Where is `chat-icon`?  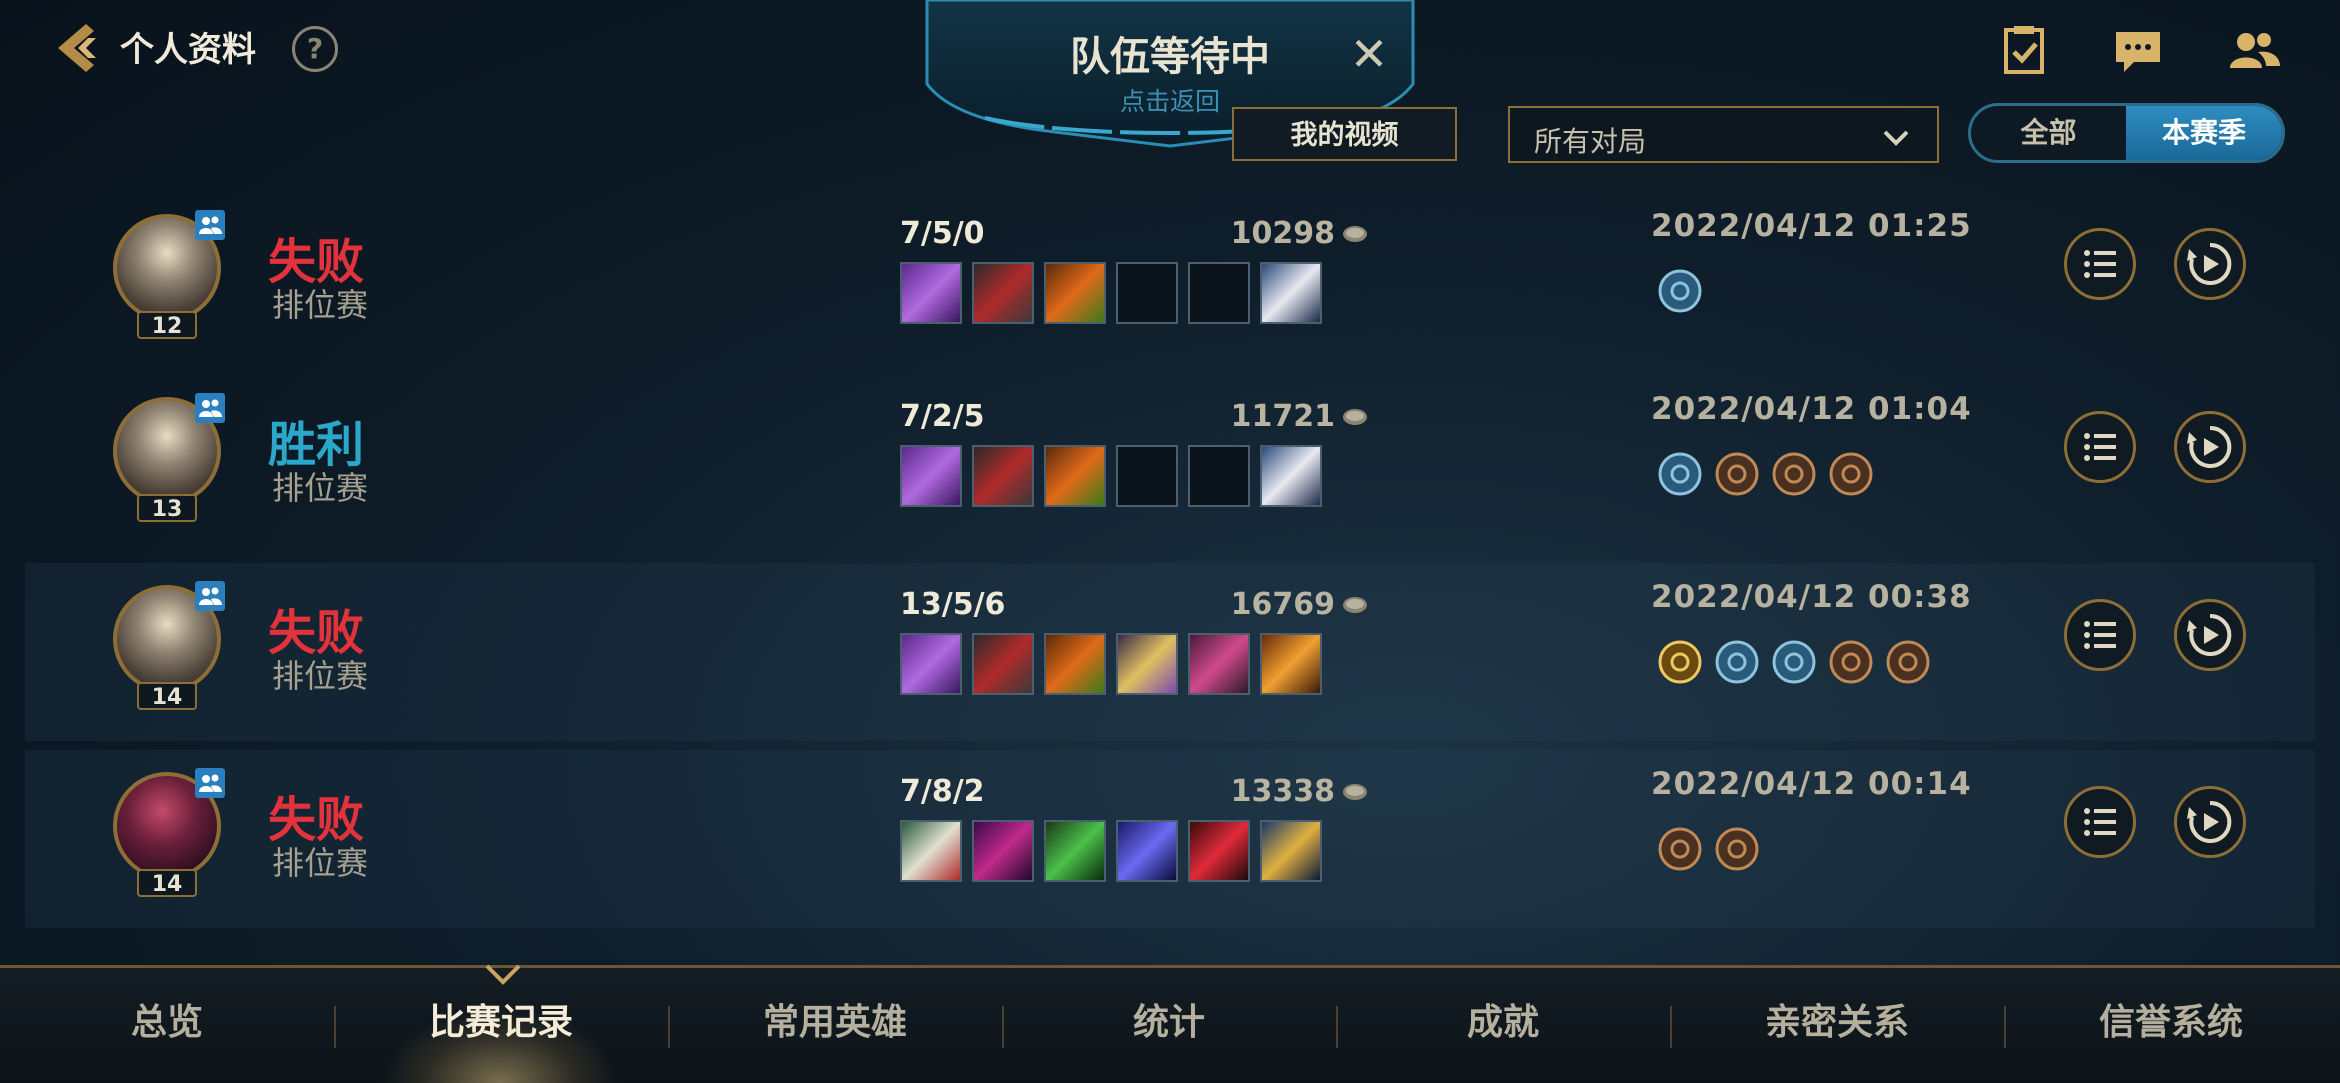
chat-icon is located at coordinates (2138, 50).